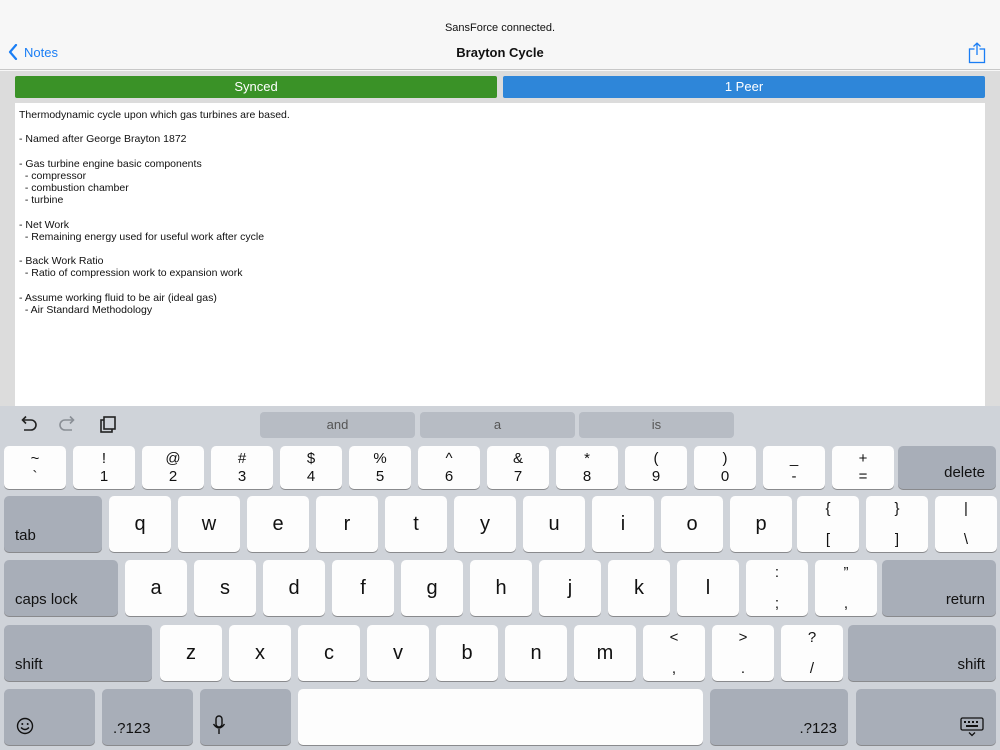 Image resolution: width=1000 pixels, height=750 pixels. I want to click on key-shift-symbol: |, so click(966, 508).